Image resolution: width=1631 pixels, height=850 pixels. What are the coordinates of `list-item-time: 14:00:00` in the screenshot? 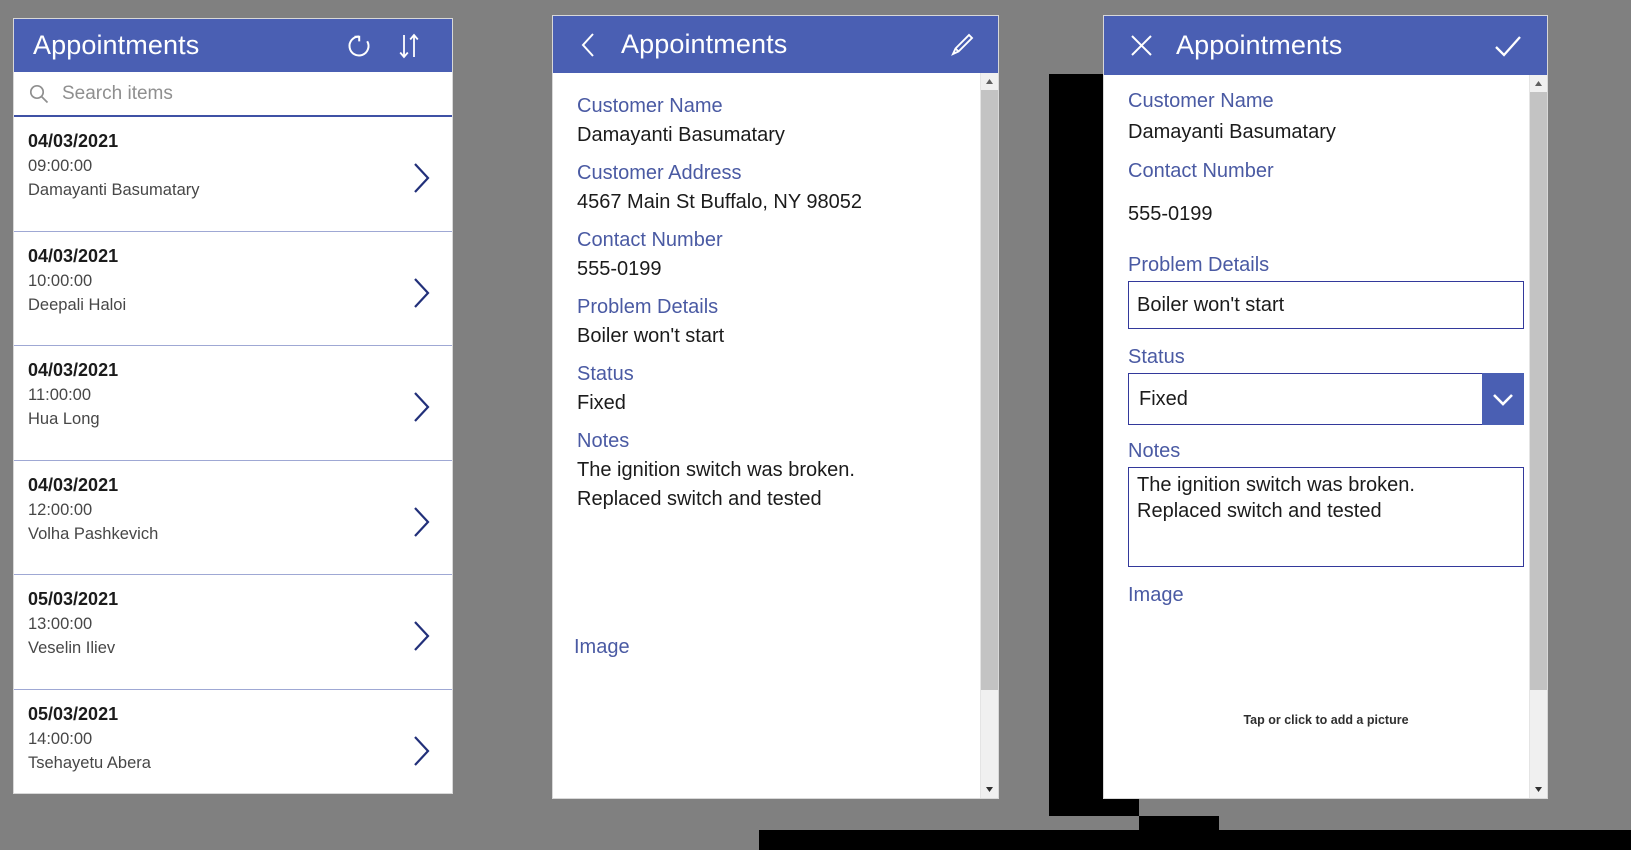 It's located at (60, 738).